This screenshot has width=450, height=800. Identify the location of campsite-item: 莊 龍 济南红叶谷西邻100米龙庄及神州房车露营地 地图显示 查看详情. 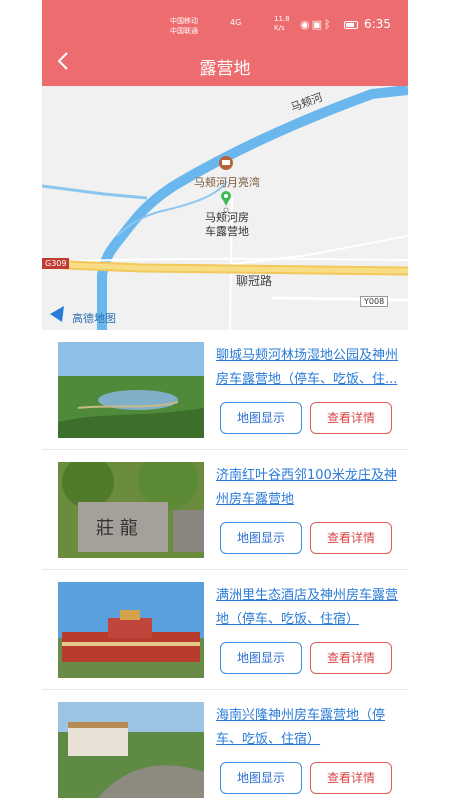
(225, 510).